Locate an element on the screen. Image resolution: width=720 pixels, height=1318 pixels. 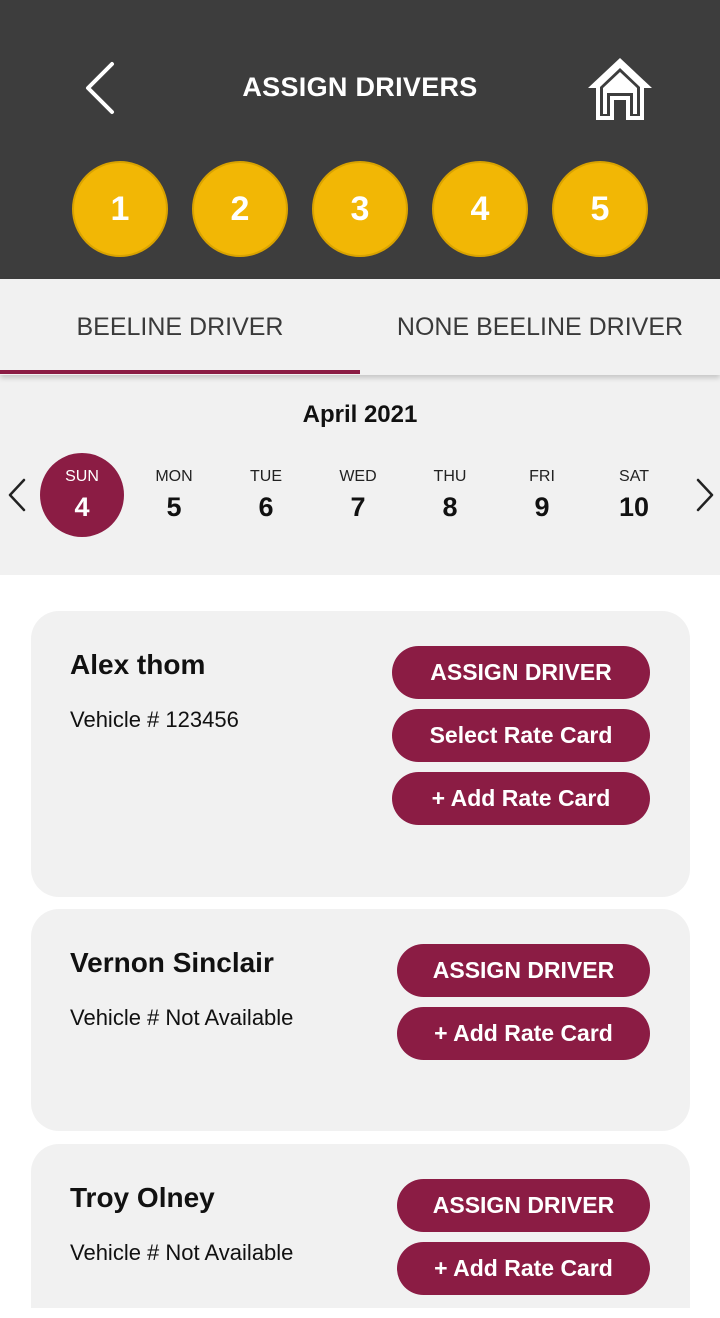
select-rate-card-button: Select Rate Card is located at coordinates (521, 735).